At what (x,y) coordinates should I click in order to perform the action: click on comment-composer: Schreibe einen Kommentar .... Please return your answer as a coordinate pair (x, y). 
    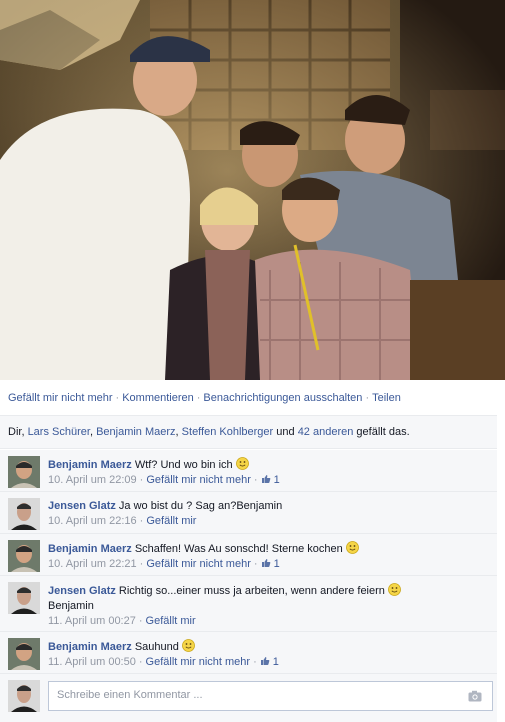
    Looking at the image, I should click on (248, 696).